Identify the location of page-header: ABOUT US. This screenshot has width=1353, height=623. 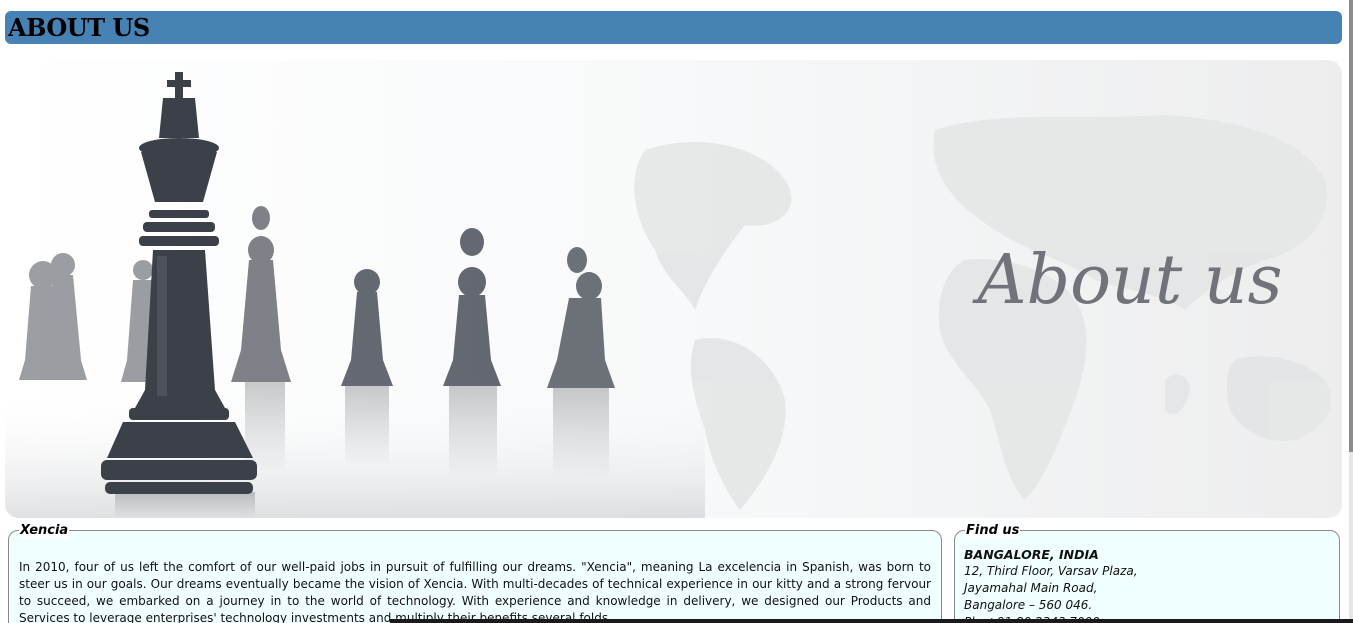
(673, 27).